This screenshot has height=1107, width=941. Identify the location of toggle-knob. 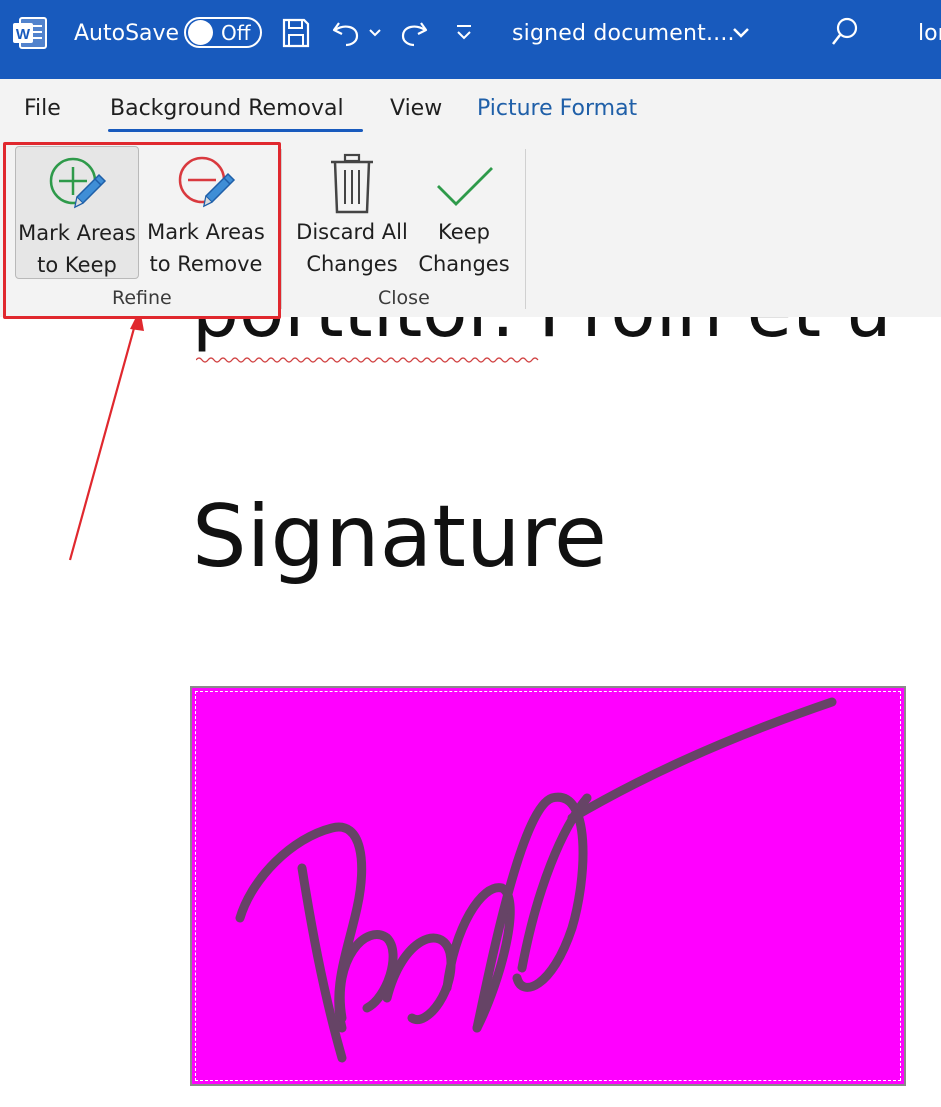
(200, 32).